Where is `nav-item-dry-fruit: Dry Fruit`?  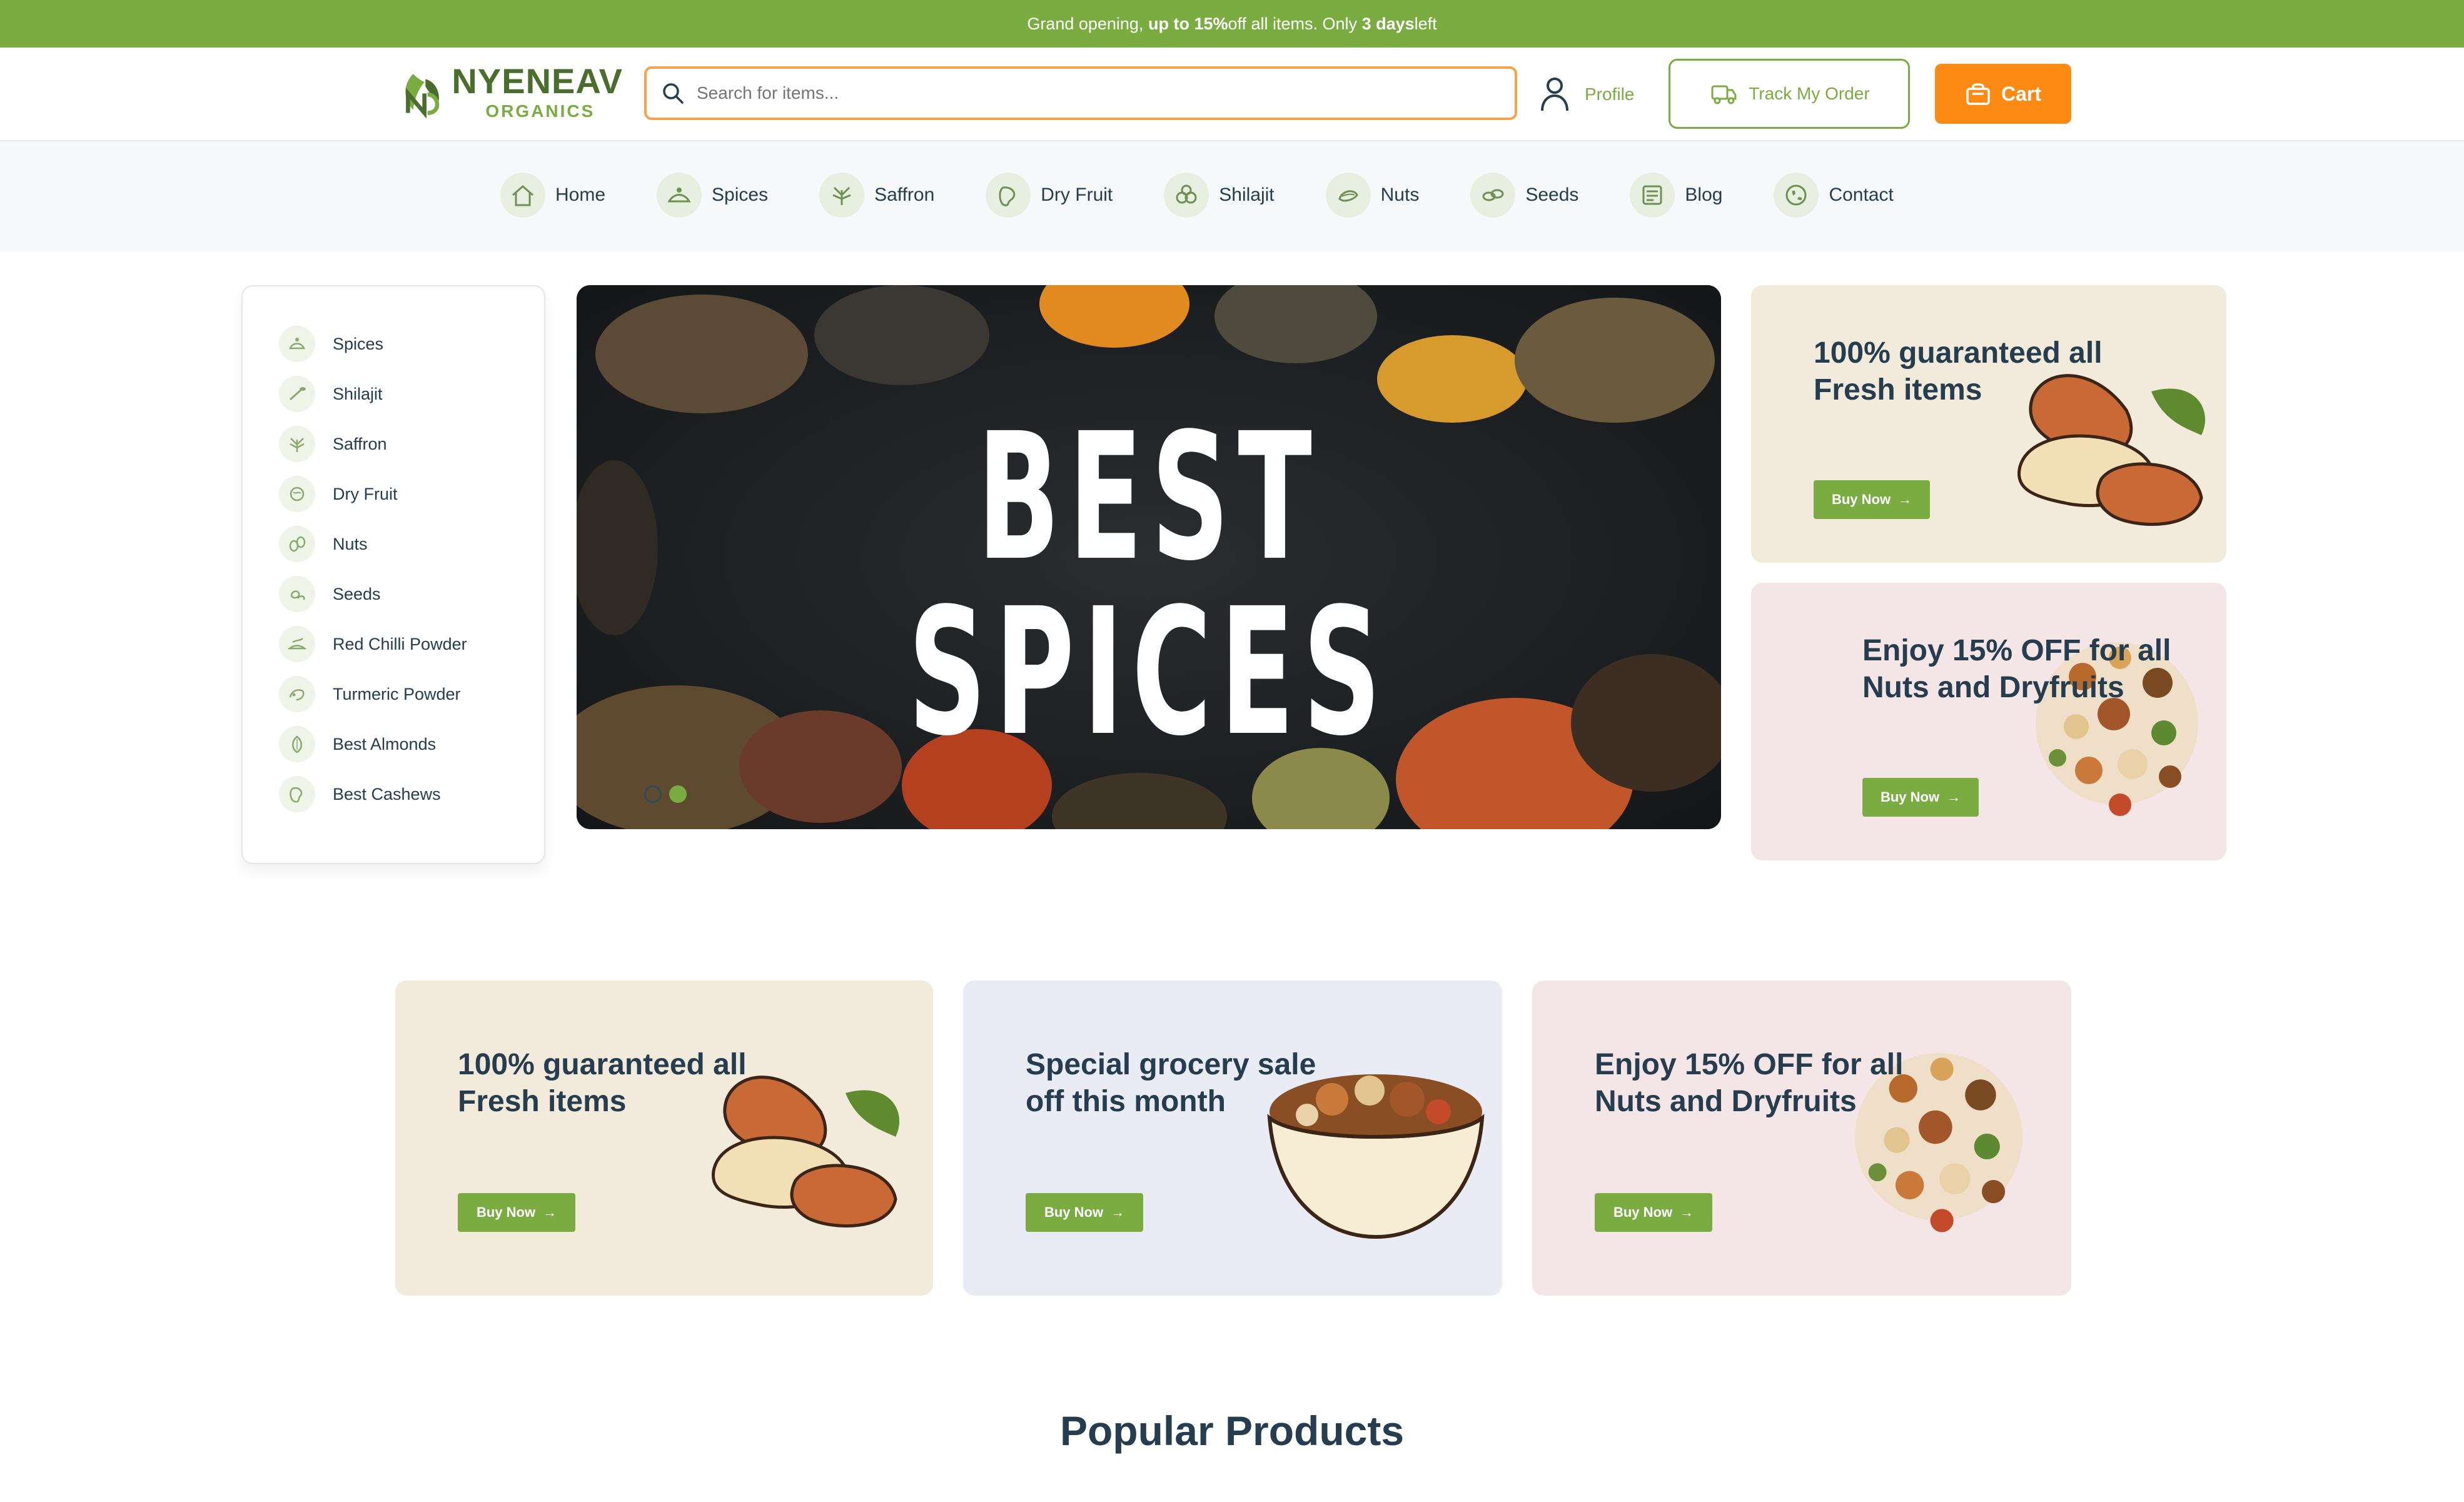
nav-item-dry-fruit: Dry Fruit is located at coordinates (1049, 195).